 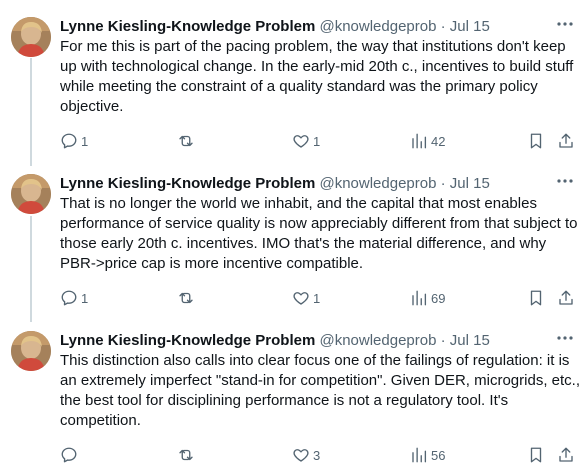 I want to click on like-button: 3, so click(x=306, y=455).